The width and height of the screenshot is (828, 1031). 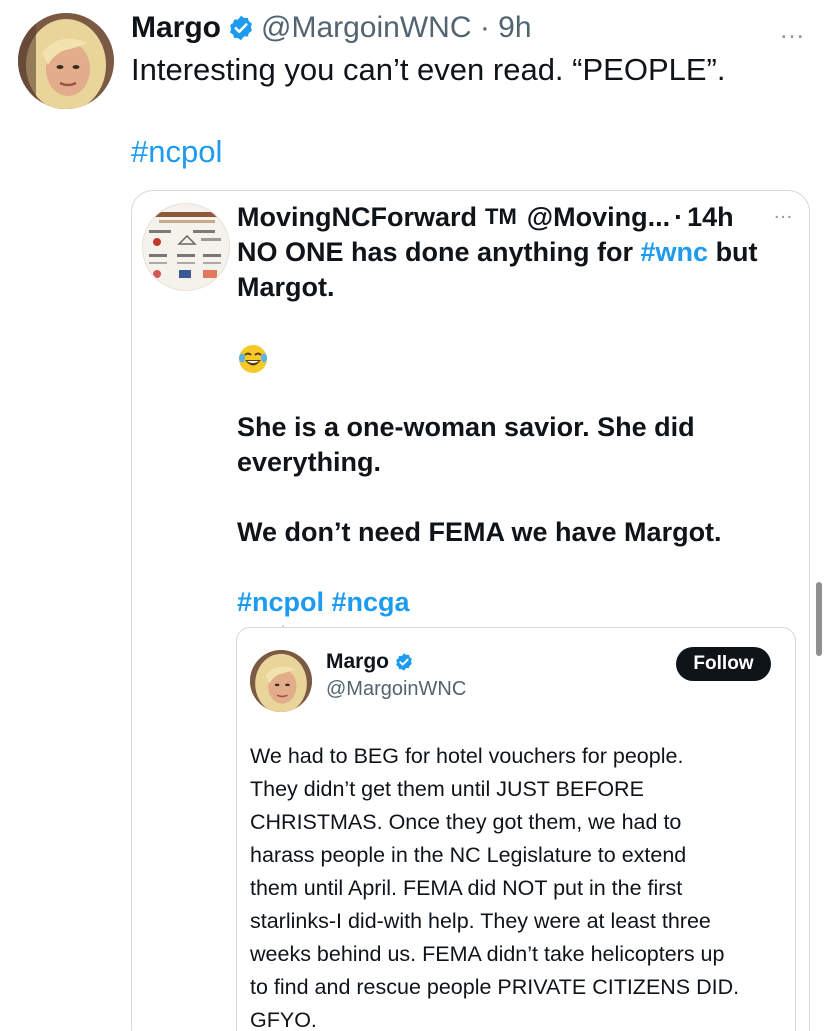 I want to click on quoted-text: but, so click(x=733, y=252).